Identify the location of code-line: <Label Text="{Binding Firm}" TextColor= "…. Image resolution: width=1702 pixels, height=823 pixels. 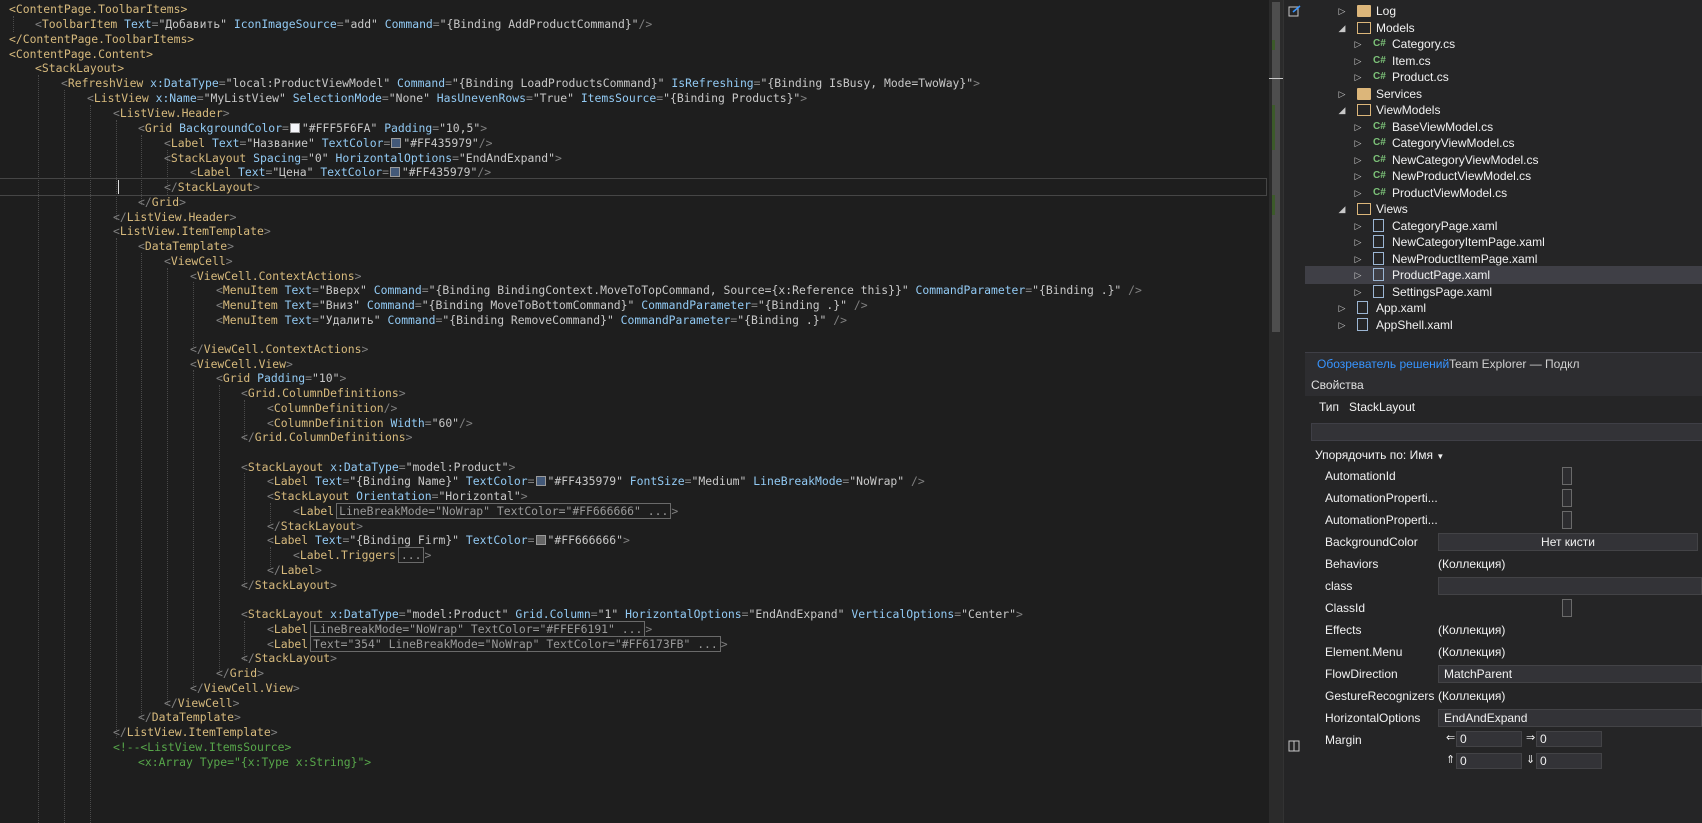
(448, 540).